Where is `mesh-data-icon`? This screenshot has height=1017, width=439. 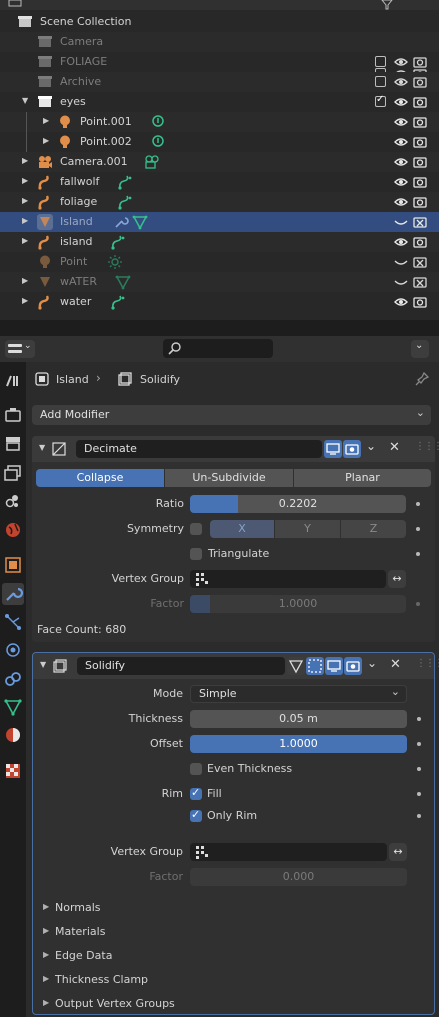 mesh-data-icon is located at coordinates (123, 282).